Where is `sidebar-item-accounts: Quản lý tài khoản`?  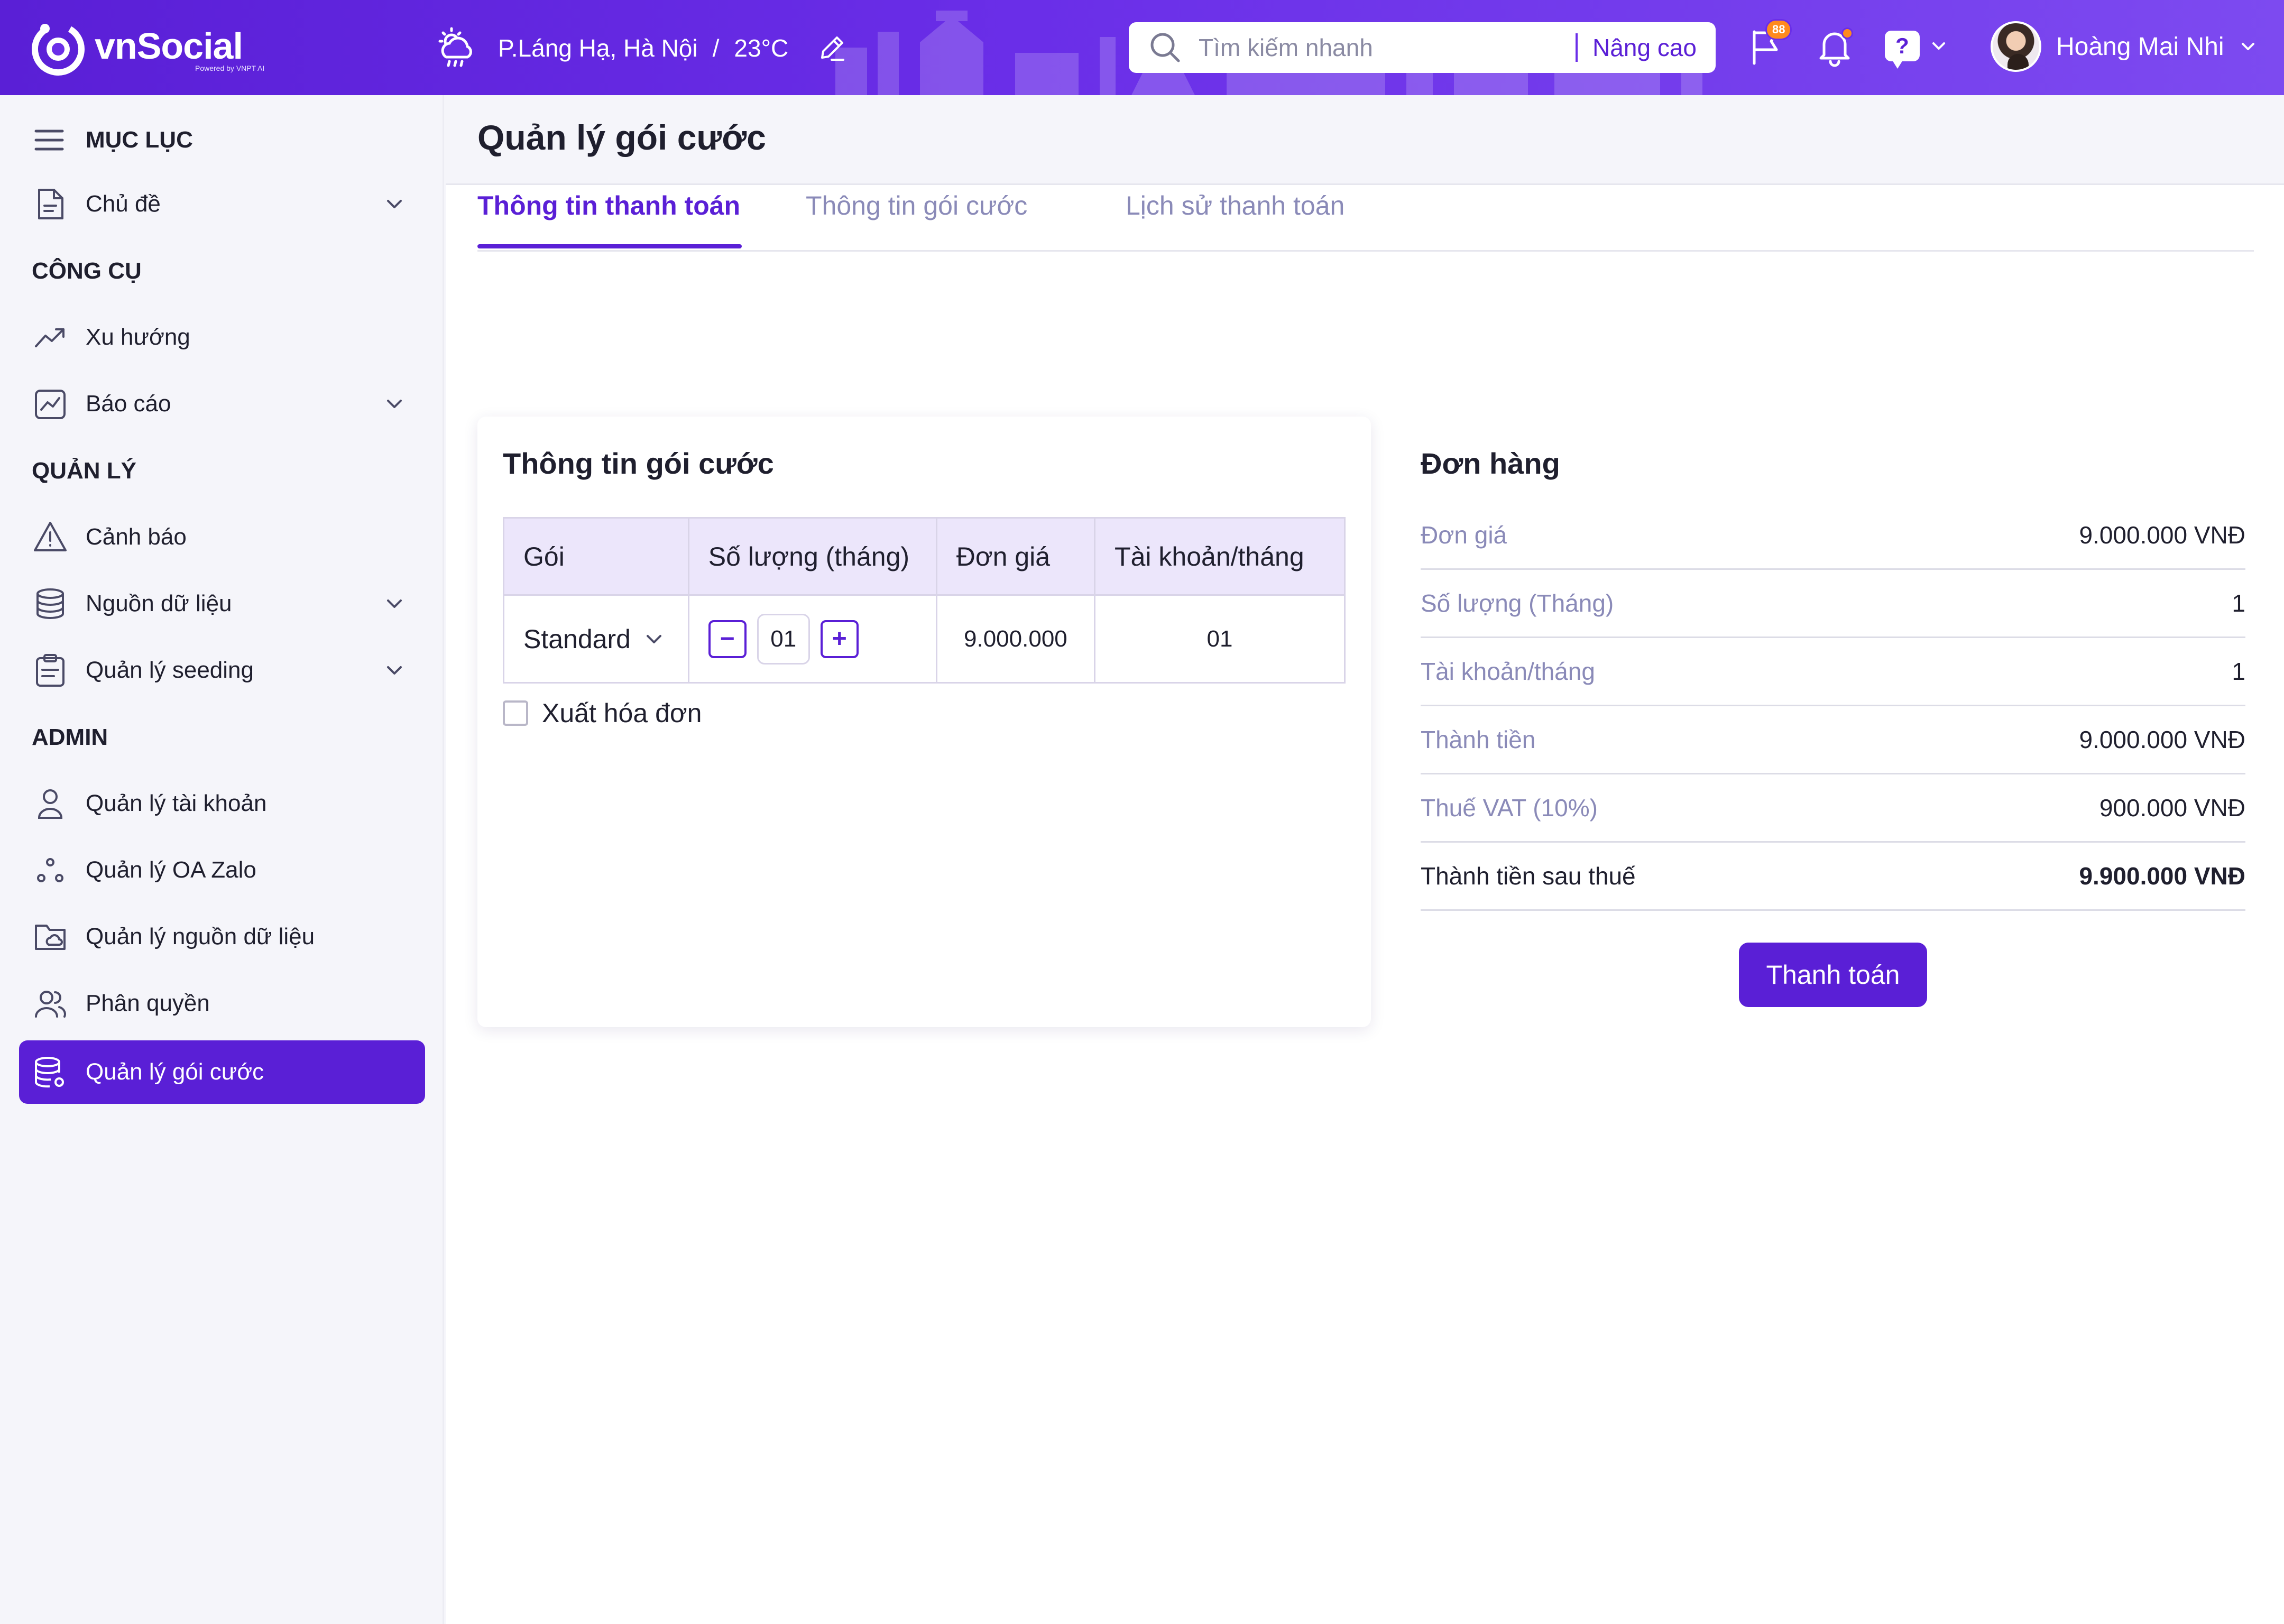 sidebar-item-accounts: Quản lý tài khoản is located at coordinates (222, 803).